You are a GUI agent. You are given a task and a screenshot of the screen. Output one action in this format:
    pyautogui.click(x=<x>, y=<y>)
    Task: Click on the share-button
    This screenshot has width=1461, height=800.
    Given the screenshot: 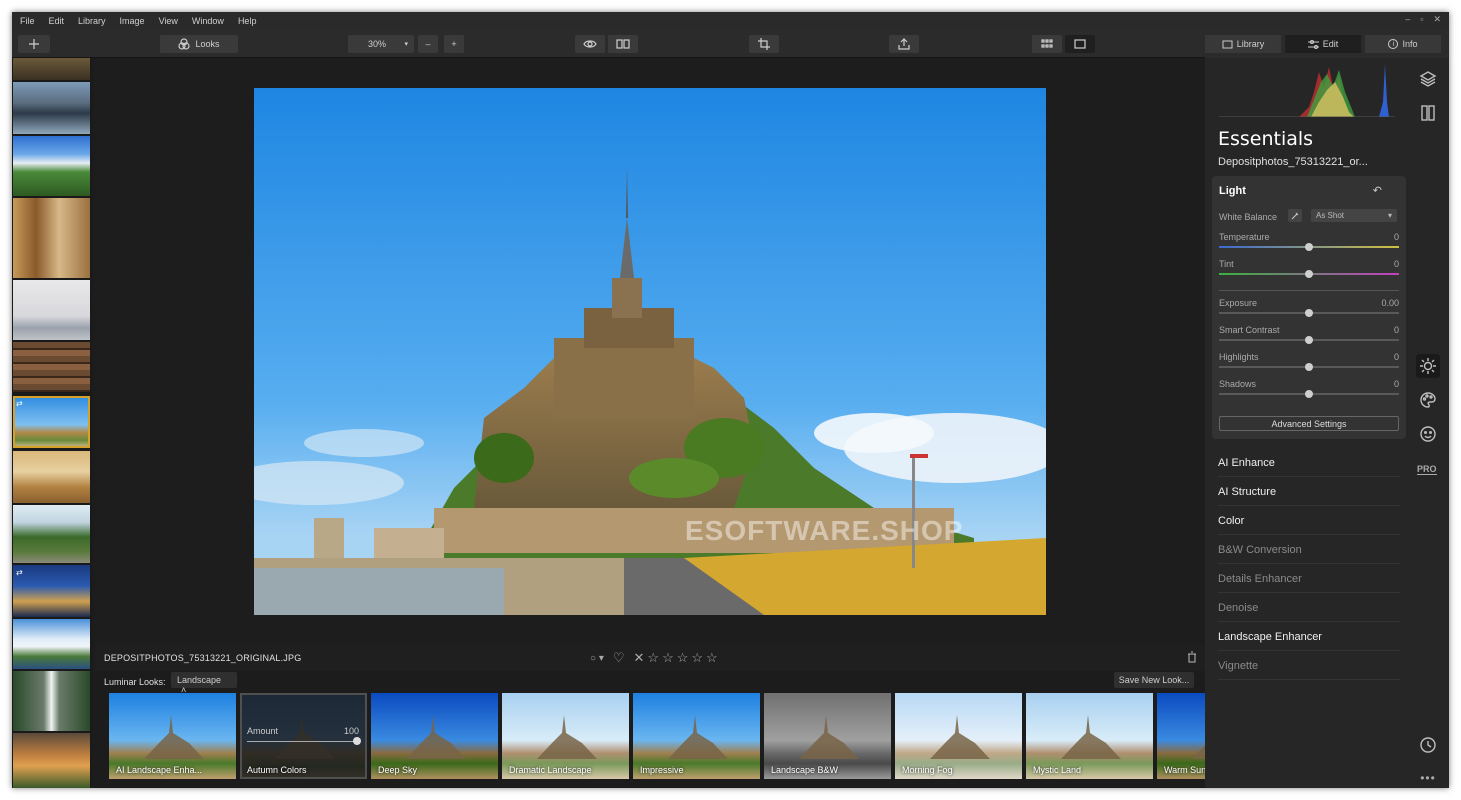 What is the action you would take?
    pyautogui.click(x=904, y=44)
    